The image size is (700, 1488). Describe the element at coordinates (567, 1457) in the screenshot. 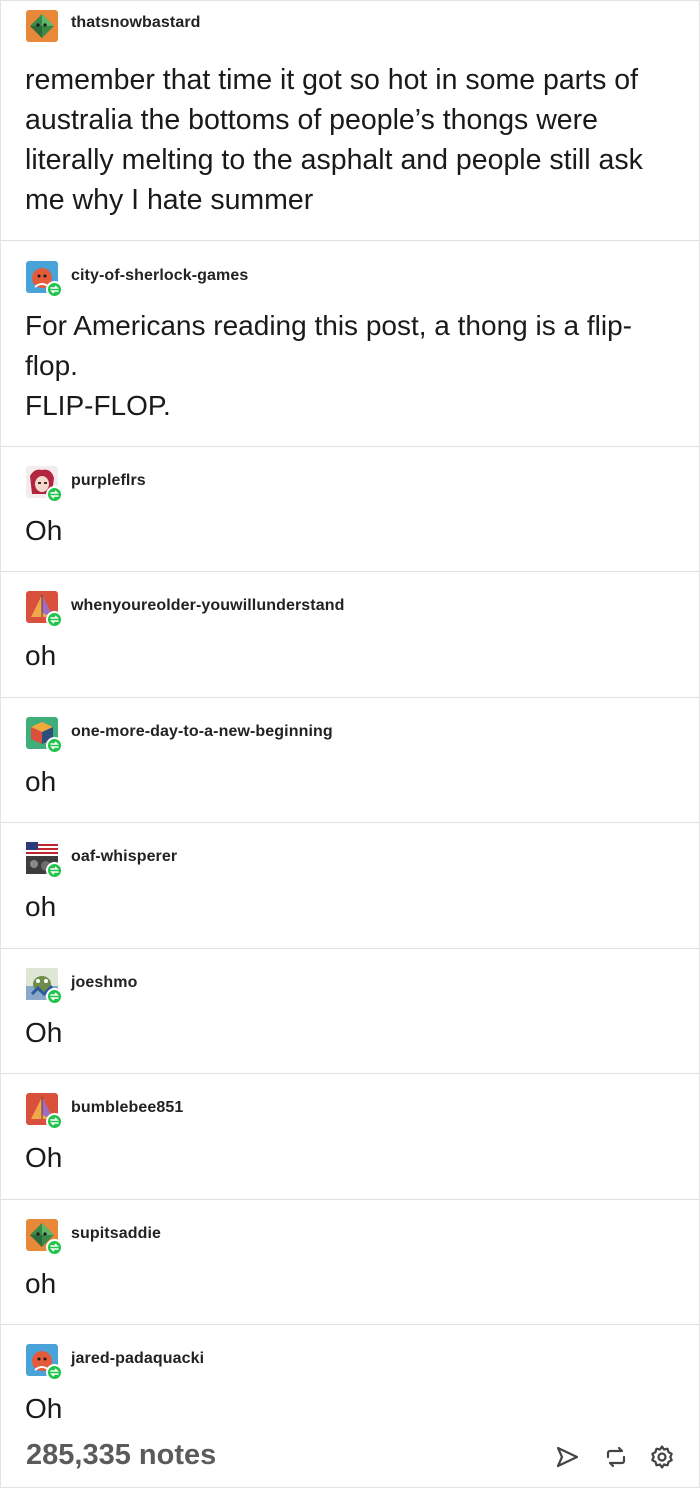

I see `share-icon` at that location.